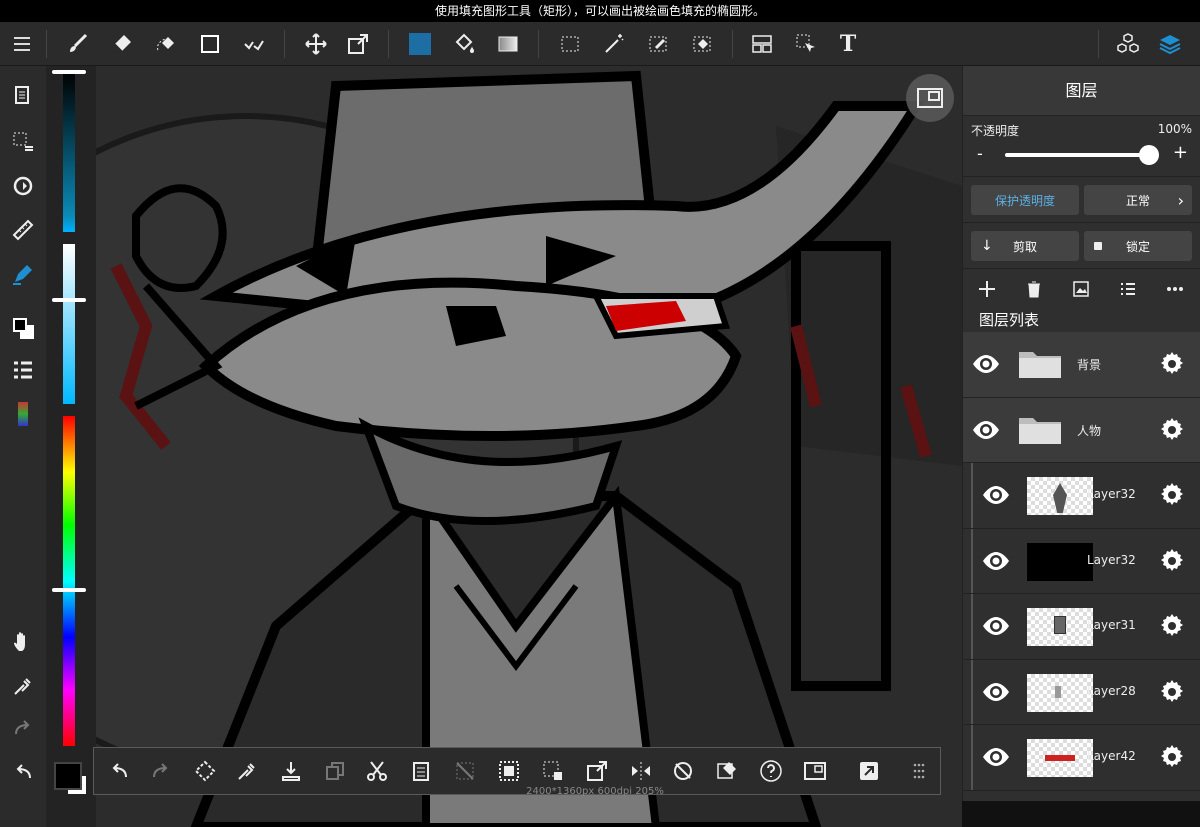  What do you see at coordinates (335, 771) in the screenshot?
I see `duplicate-icon` at bounding box center [335, 771].